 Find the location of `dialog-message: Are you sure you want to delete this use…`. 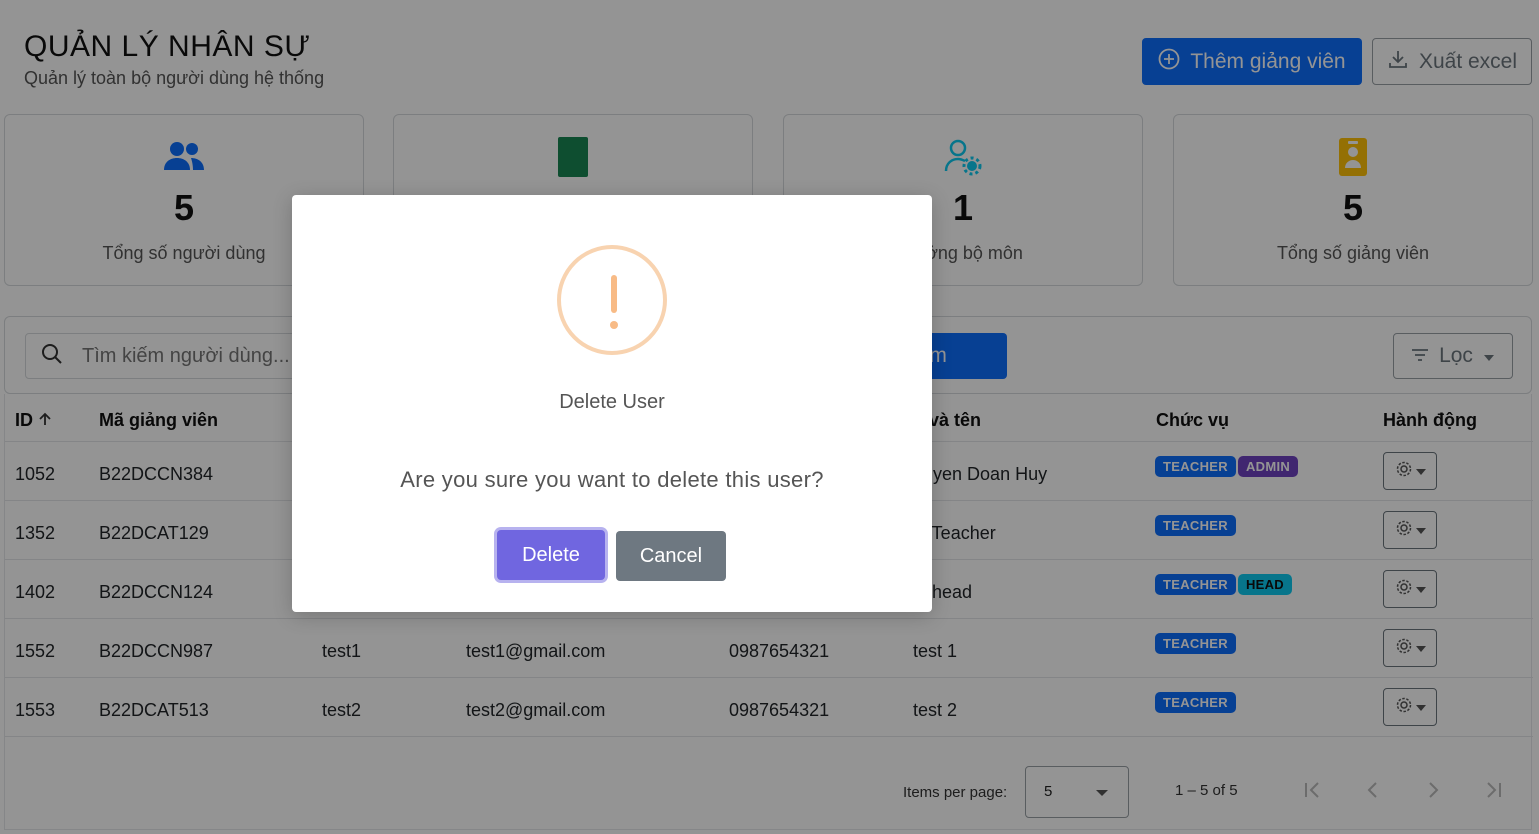

dialog-message: Are you sure you want to delete this use… is located at coordinates (612, 479).